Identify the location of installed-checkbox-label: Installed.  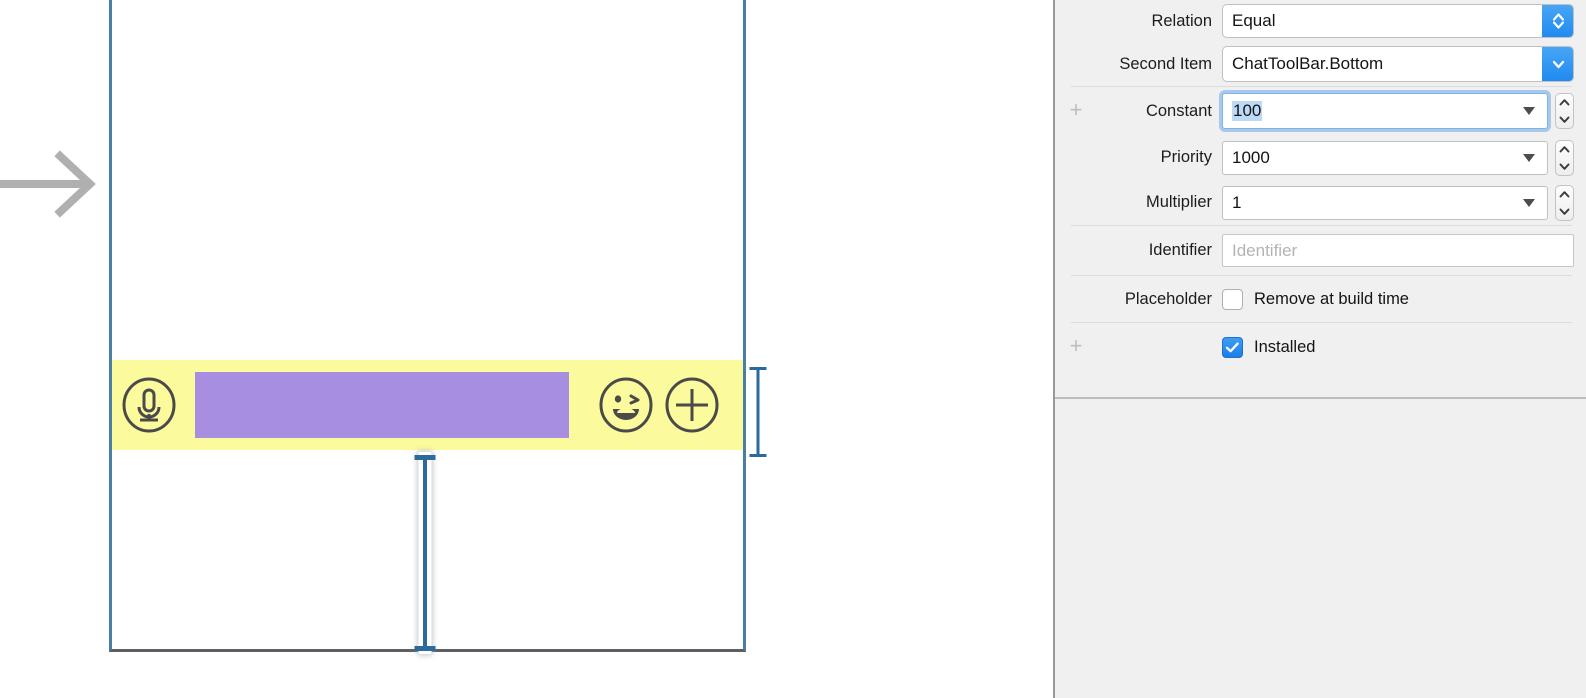
(1285, 346).